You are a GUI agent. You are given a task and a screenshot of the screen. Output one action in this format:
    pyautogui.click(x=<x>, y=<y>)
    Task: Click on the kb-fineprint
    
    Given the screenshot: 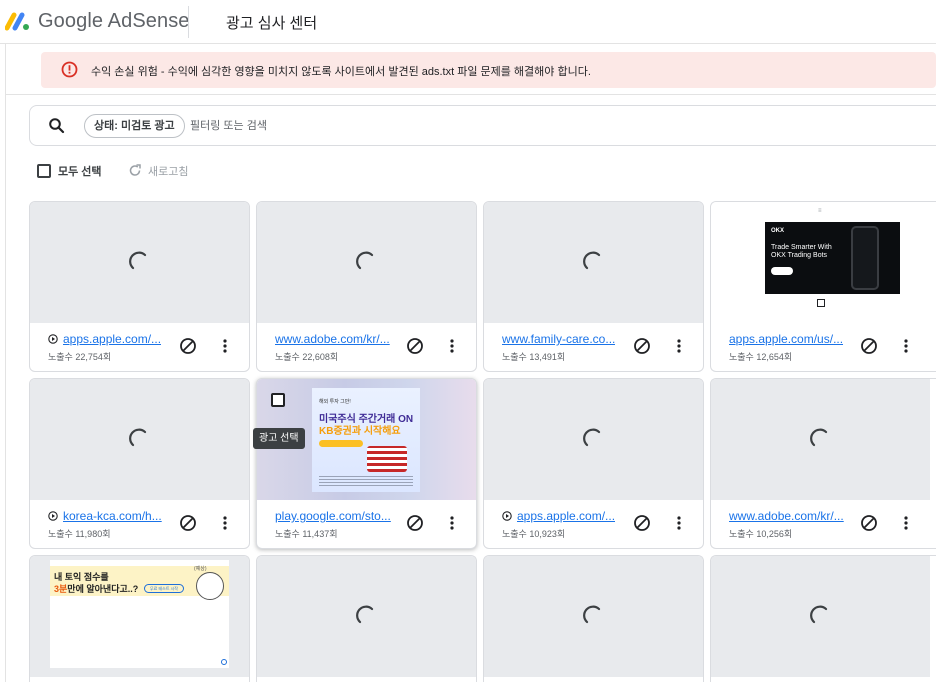 What is the action you would take?
    pyautogui.click(x=366, y=481)
    